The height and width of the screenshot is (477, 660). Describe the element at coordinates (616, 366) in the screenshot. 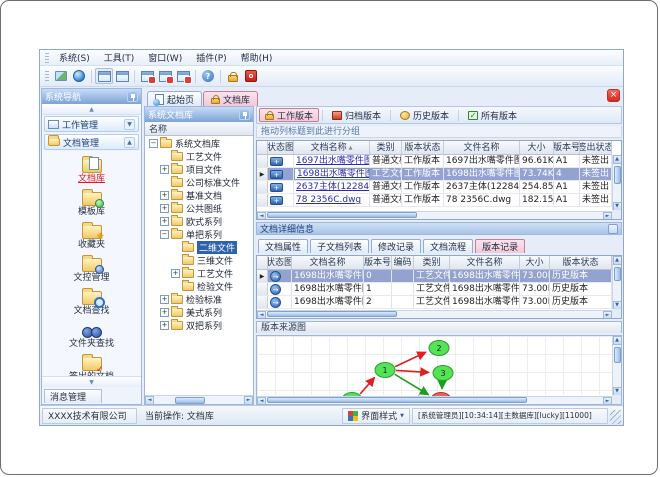

I see `graph-vertical-scrollbar: ▲ ▼` at that location.